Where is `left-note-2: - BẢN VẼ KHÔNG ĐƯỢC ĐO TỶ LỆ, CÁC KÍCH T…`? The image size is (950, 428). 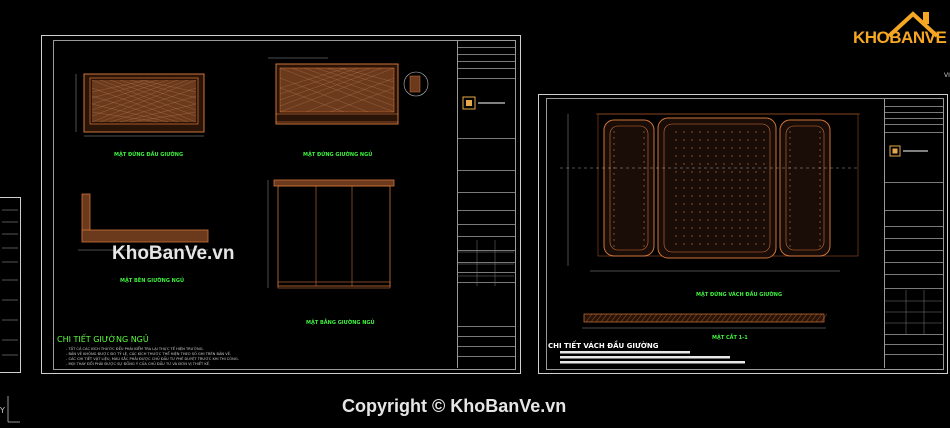
left-note-2: - BẢN VẼ KHÔNG ĐƯỢC ĐO TỶ LỆ, CÁC KÍCH T… is located at coordinates (149, 354).